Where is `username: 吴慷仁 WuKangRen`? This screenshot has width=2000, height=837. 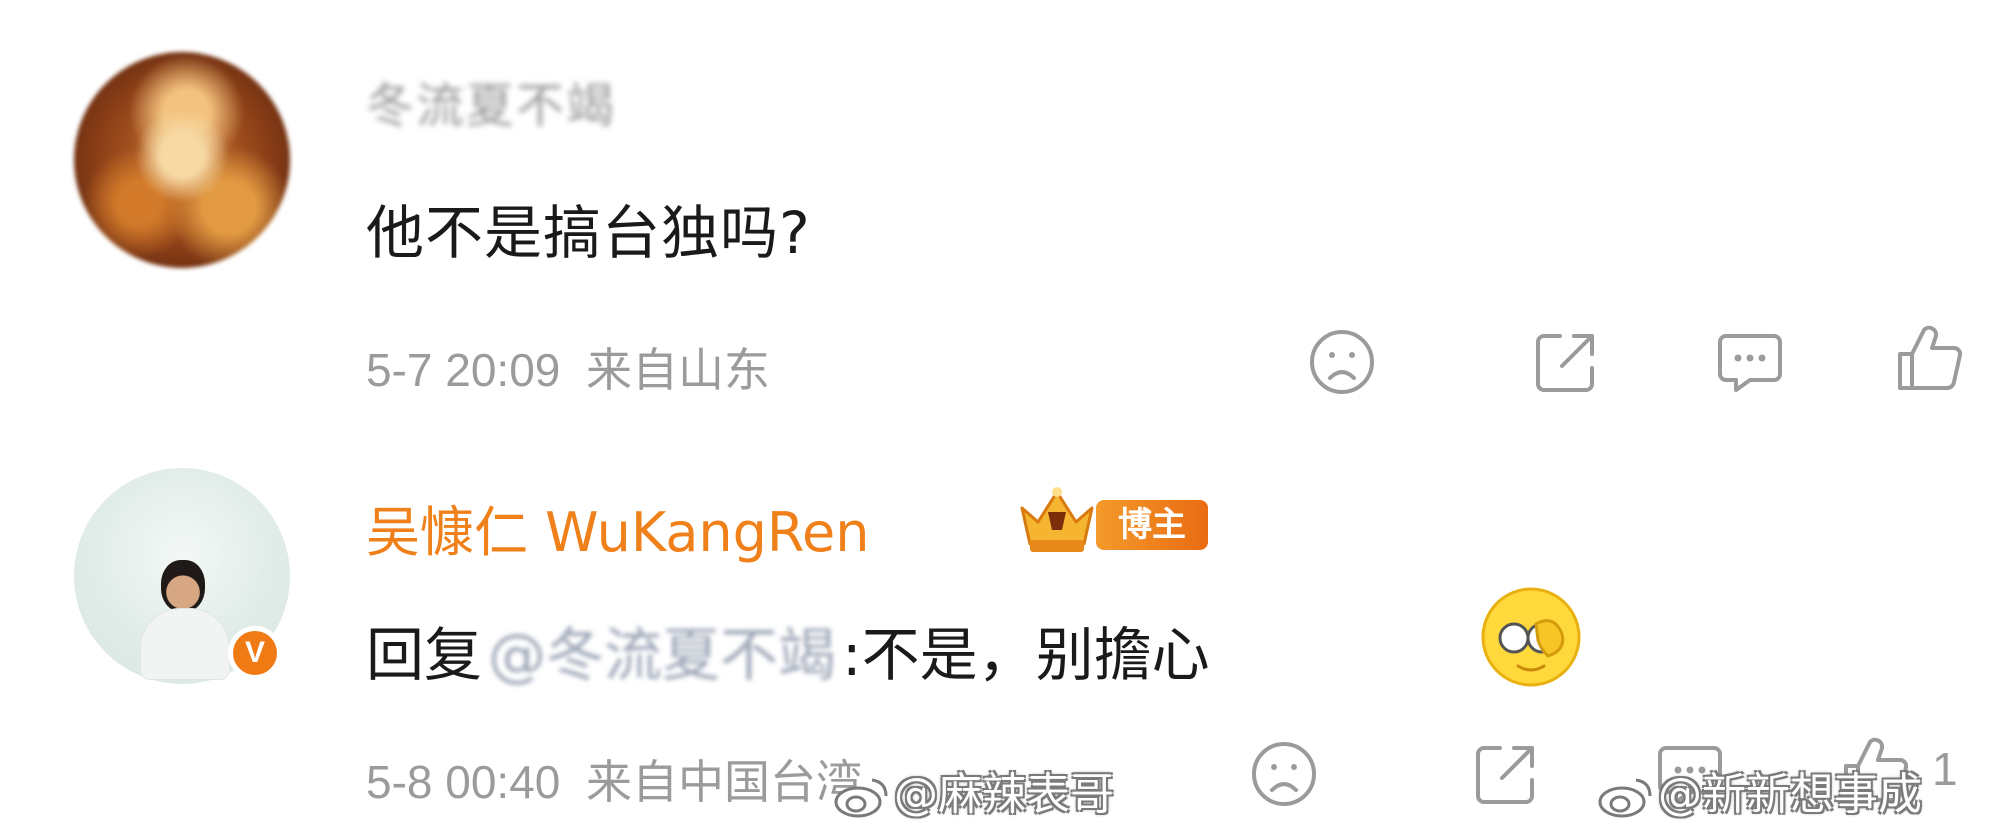
username: 吴慷仁 WuKangRen is located at coordinates (617, 527).